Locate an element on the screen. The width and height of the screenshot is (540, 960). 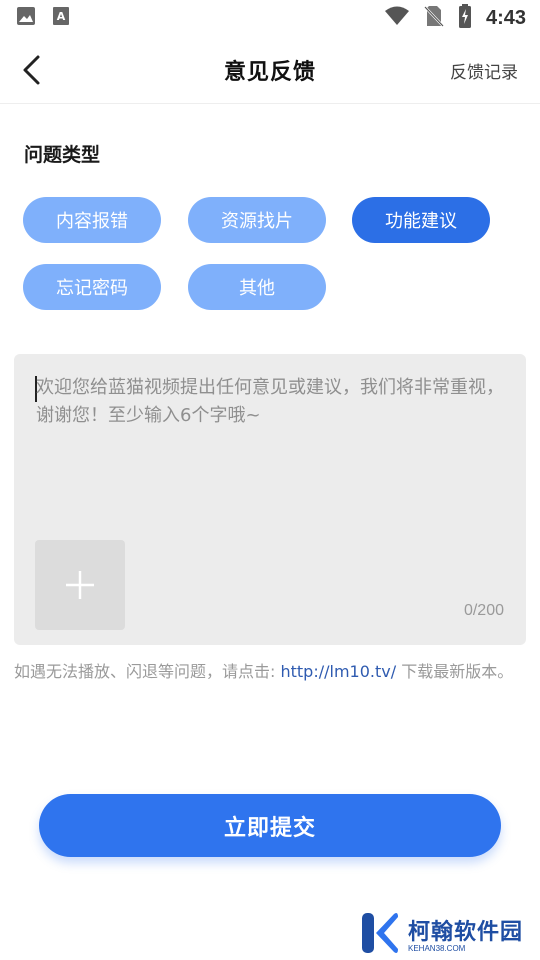
chip-other: 其他 is located at coordinates (257, 287).